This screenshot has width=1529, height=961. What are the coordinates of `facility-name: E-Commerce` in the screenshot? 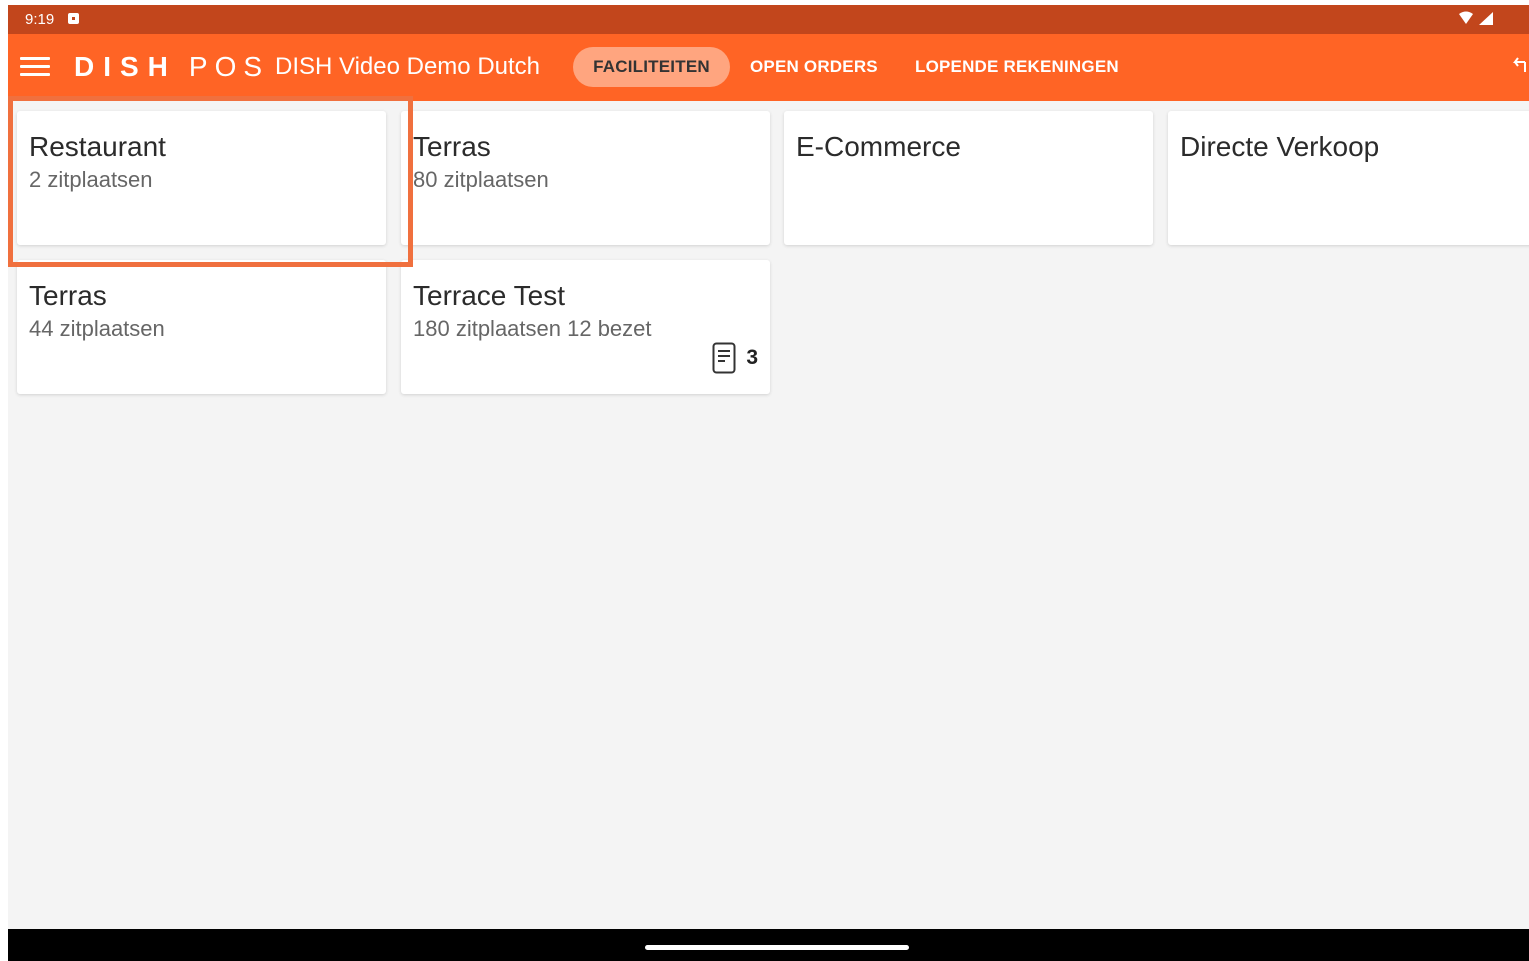 It's located at (878, 146).